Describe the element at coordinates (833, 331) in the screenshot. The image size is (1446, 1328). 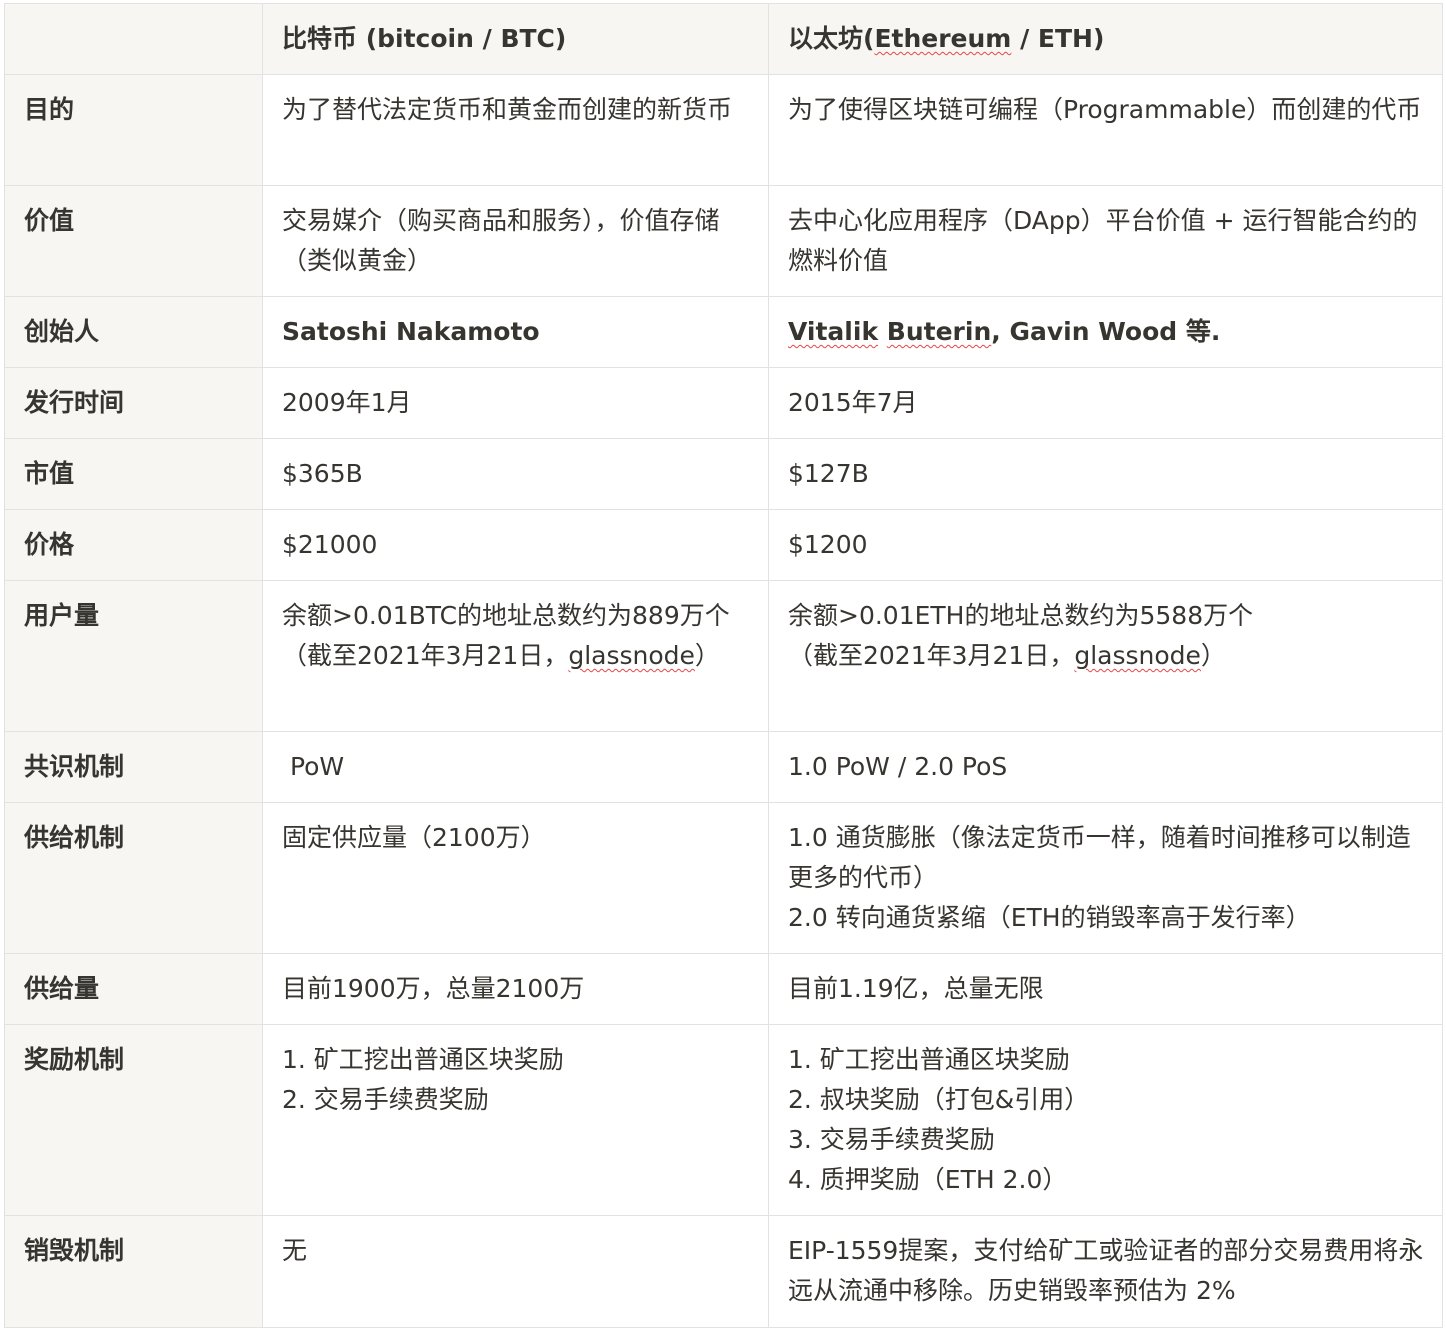
I see `spellcheck-word-vitalik: Vitalik` at that location.